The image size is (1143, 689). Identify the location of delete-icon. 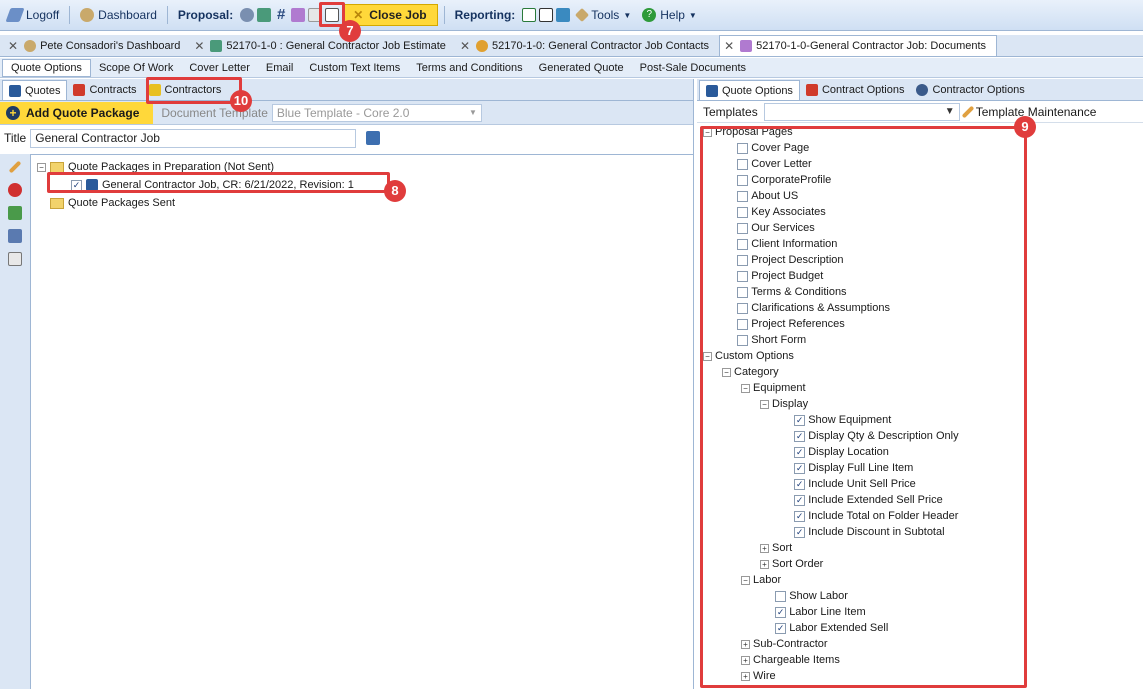
(15, 190).